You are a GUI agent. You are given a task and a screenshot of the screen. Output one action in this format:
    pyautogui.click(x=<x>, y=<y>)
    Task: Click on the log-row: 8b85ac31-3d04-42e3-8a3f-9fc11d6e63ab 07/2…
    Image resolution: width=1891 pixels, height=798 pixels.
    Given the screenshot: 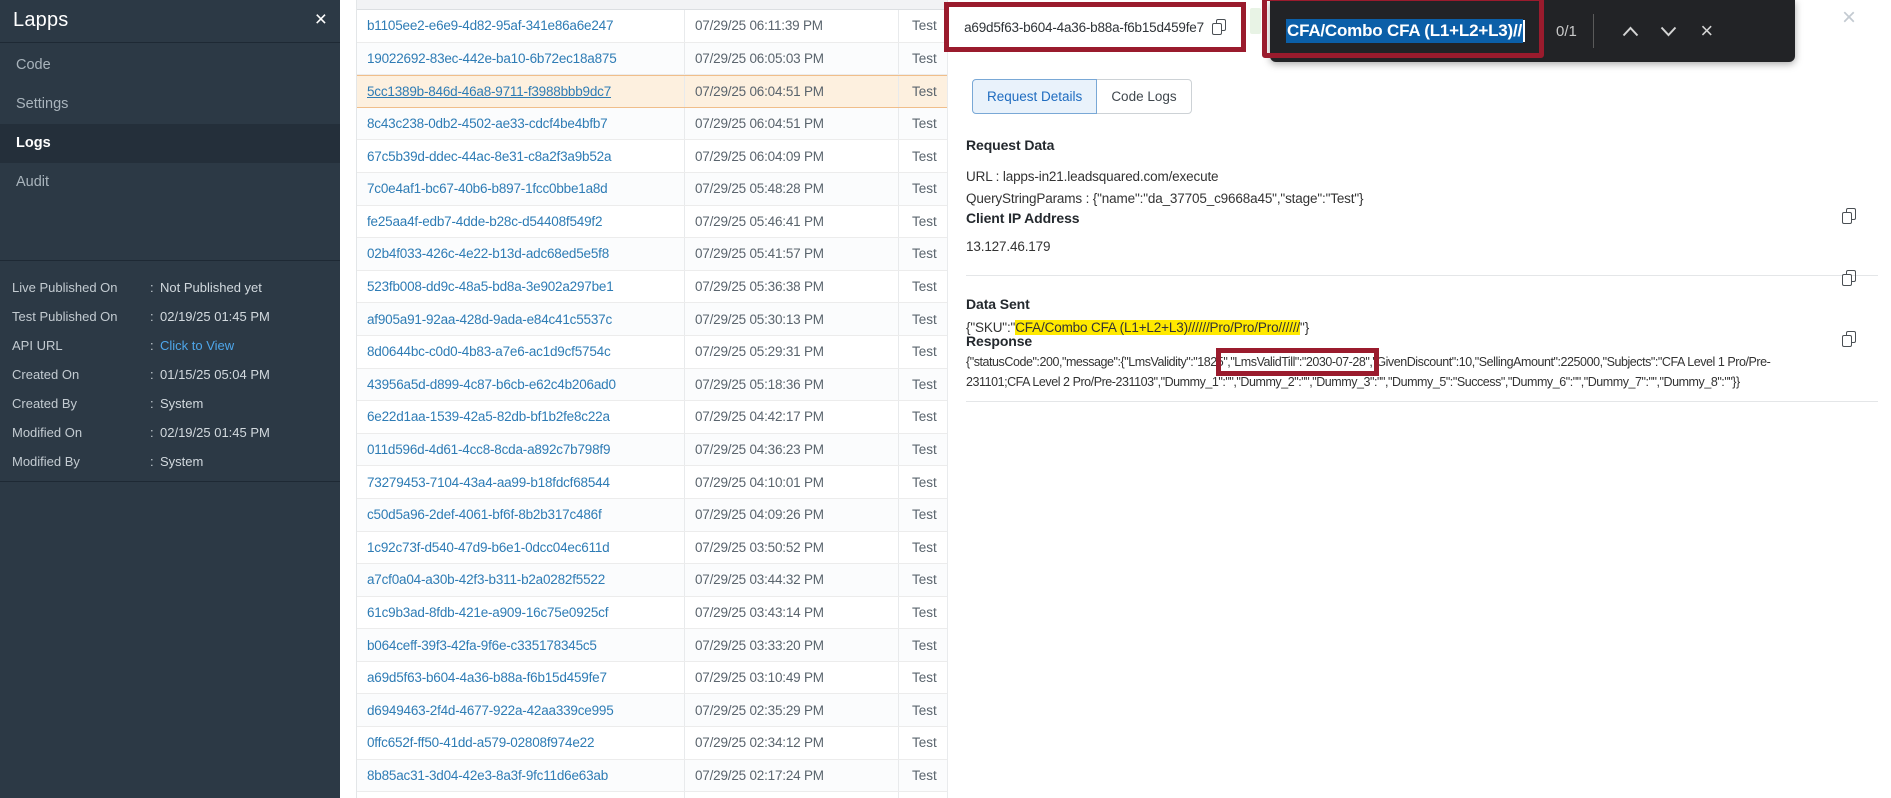 What is the action you would take?
    pyautogui.click(x=652, y=776)
    